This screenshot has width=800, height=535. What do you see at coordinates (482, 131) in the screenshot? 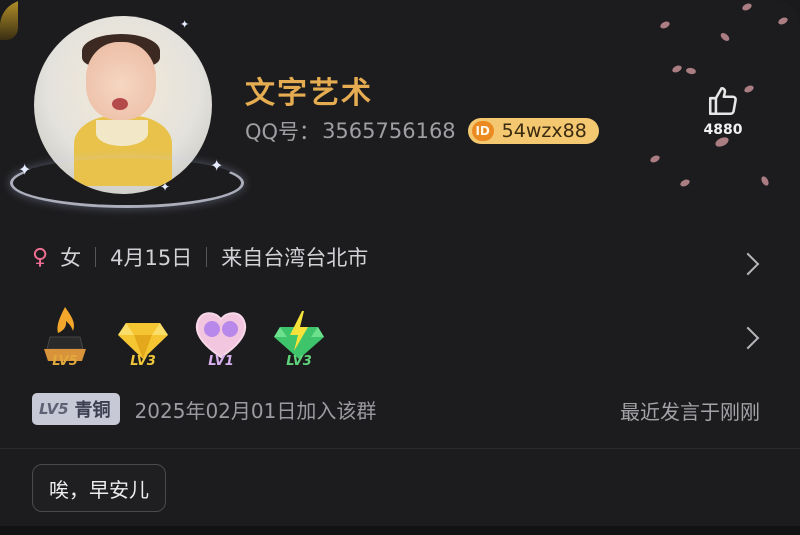
I see `id-icon: ID` at bounding box center [482, 131].